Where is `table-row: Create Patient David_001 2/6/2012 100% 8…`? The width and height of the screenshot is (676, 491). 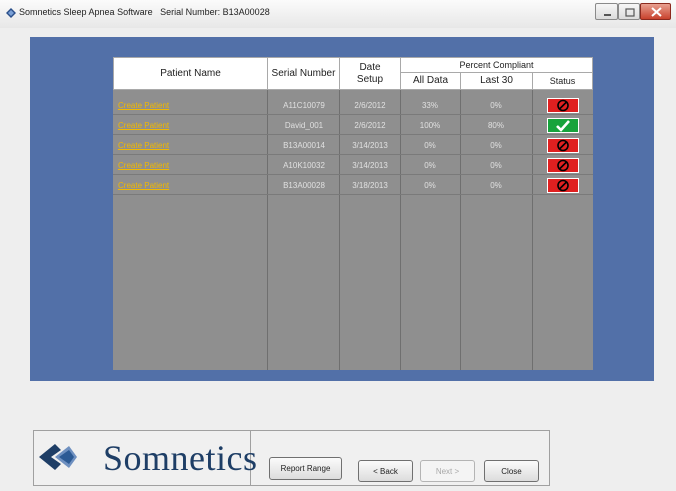
table-row: Create Patient David_001 2/6/2012 100% 8… is located at coordinates (353, 125).